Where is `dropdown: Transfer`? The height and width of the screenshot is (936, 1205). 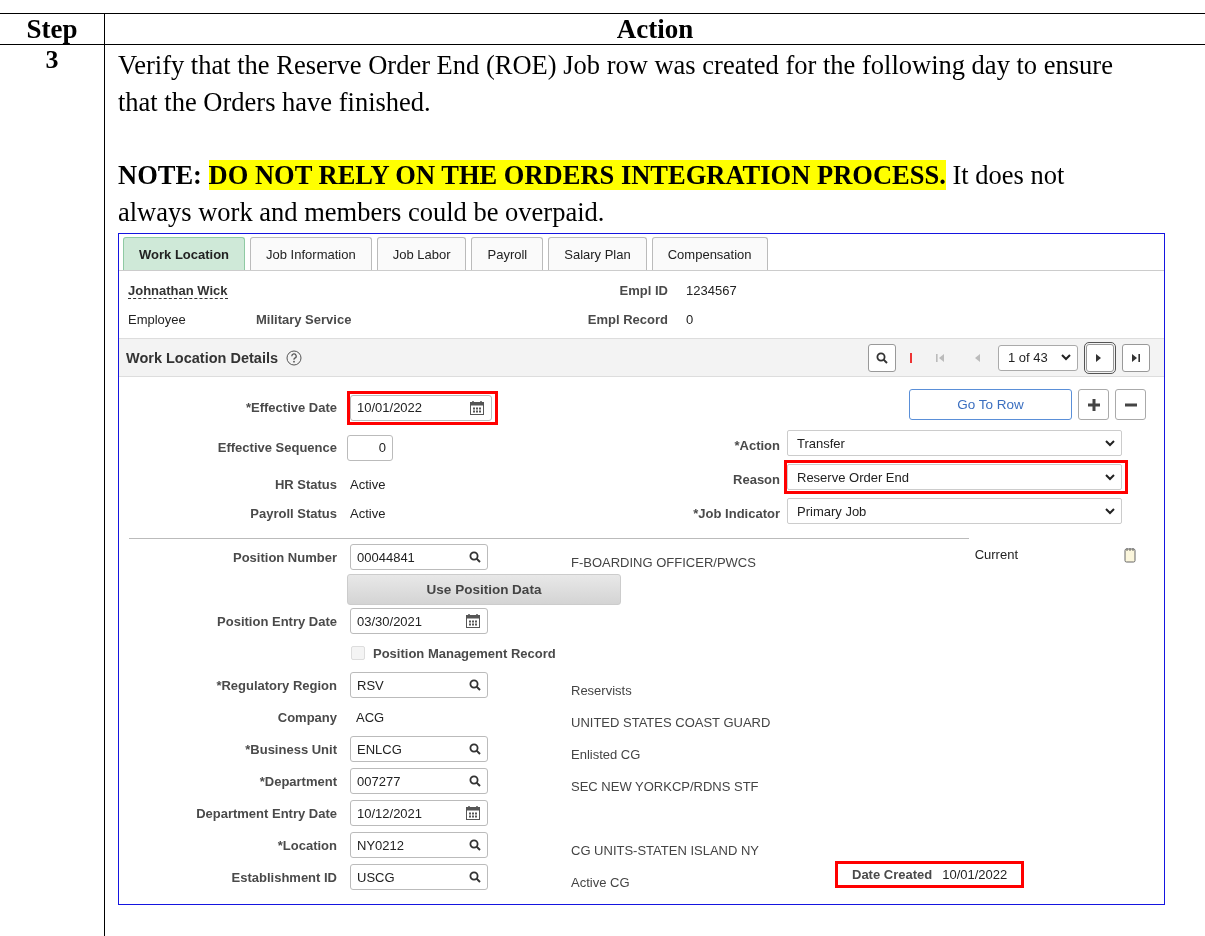 dropdown: Transfer is located at coordinates (954, 443).